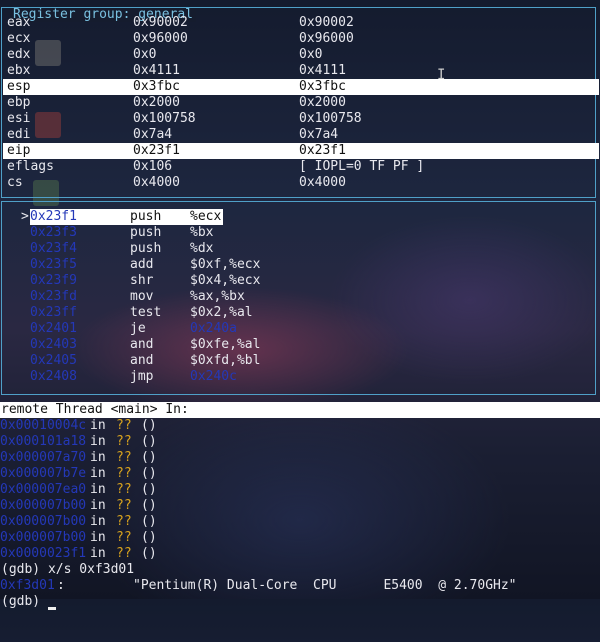 This screenshot has height=642, width=600. What do you see at coordinates (225, 344) in the screenshot?
I see `asm-operands: $0xfe,%al` at bounding box center [225, 344].